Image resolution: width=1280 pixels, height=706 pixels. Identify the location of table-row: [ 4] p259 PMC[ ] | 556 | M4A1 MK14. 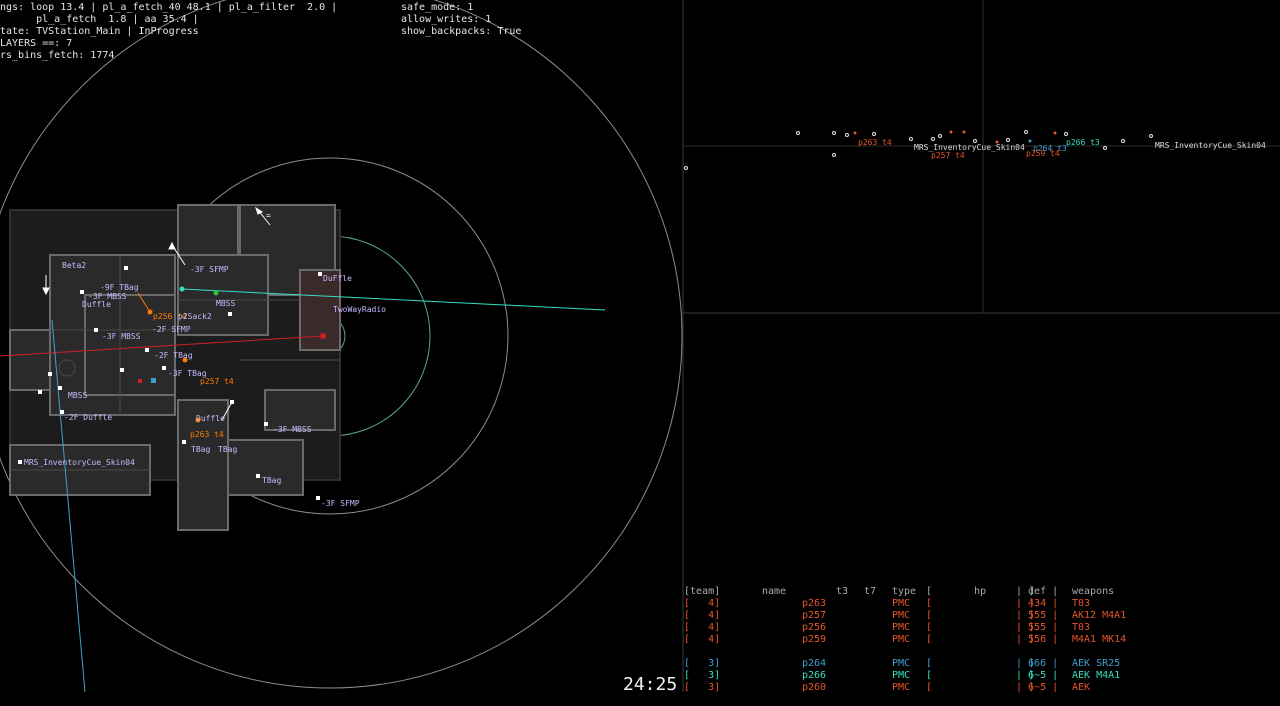
(905, 640).